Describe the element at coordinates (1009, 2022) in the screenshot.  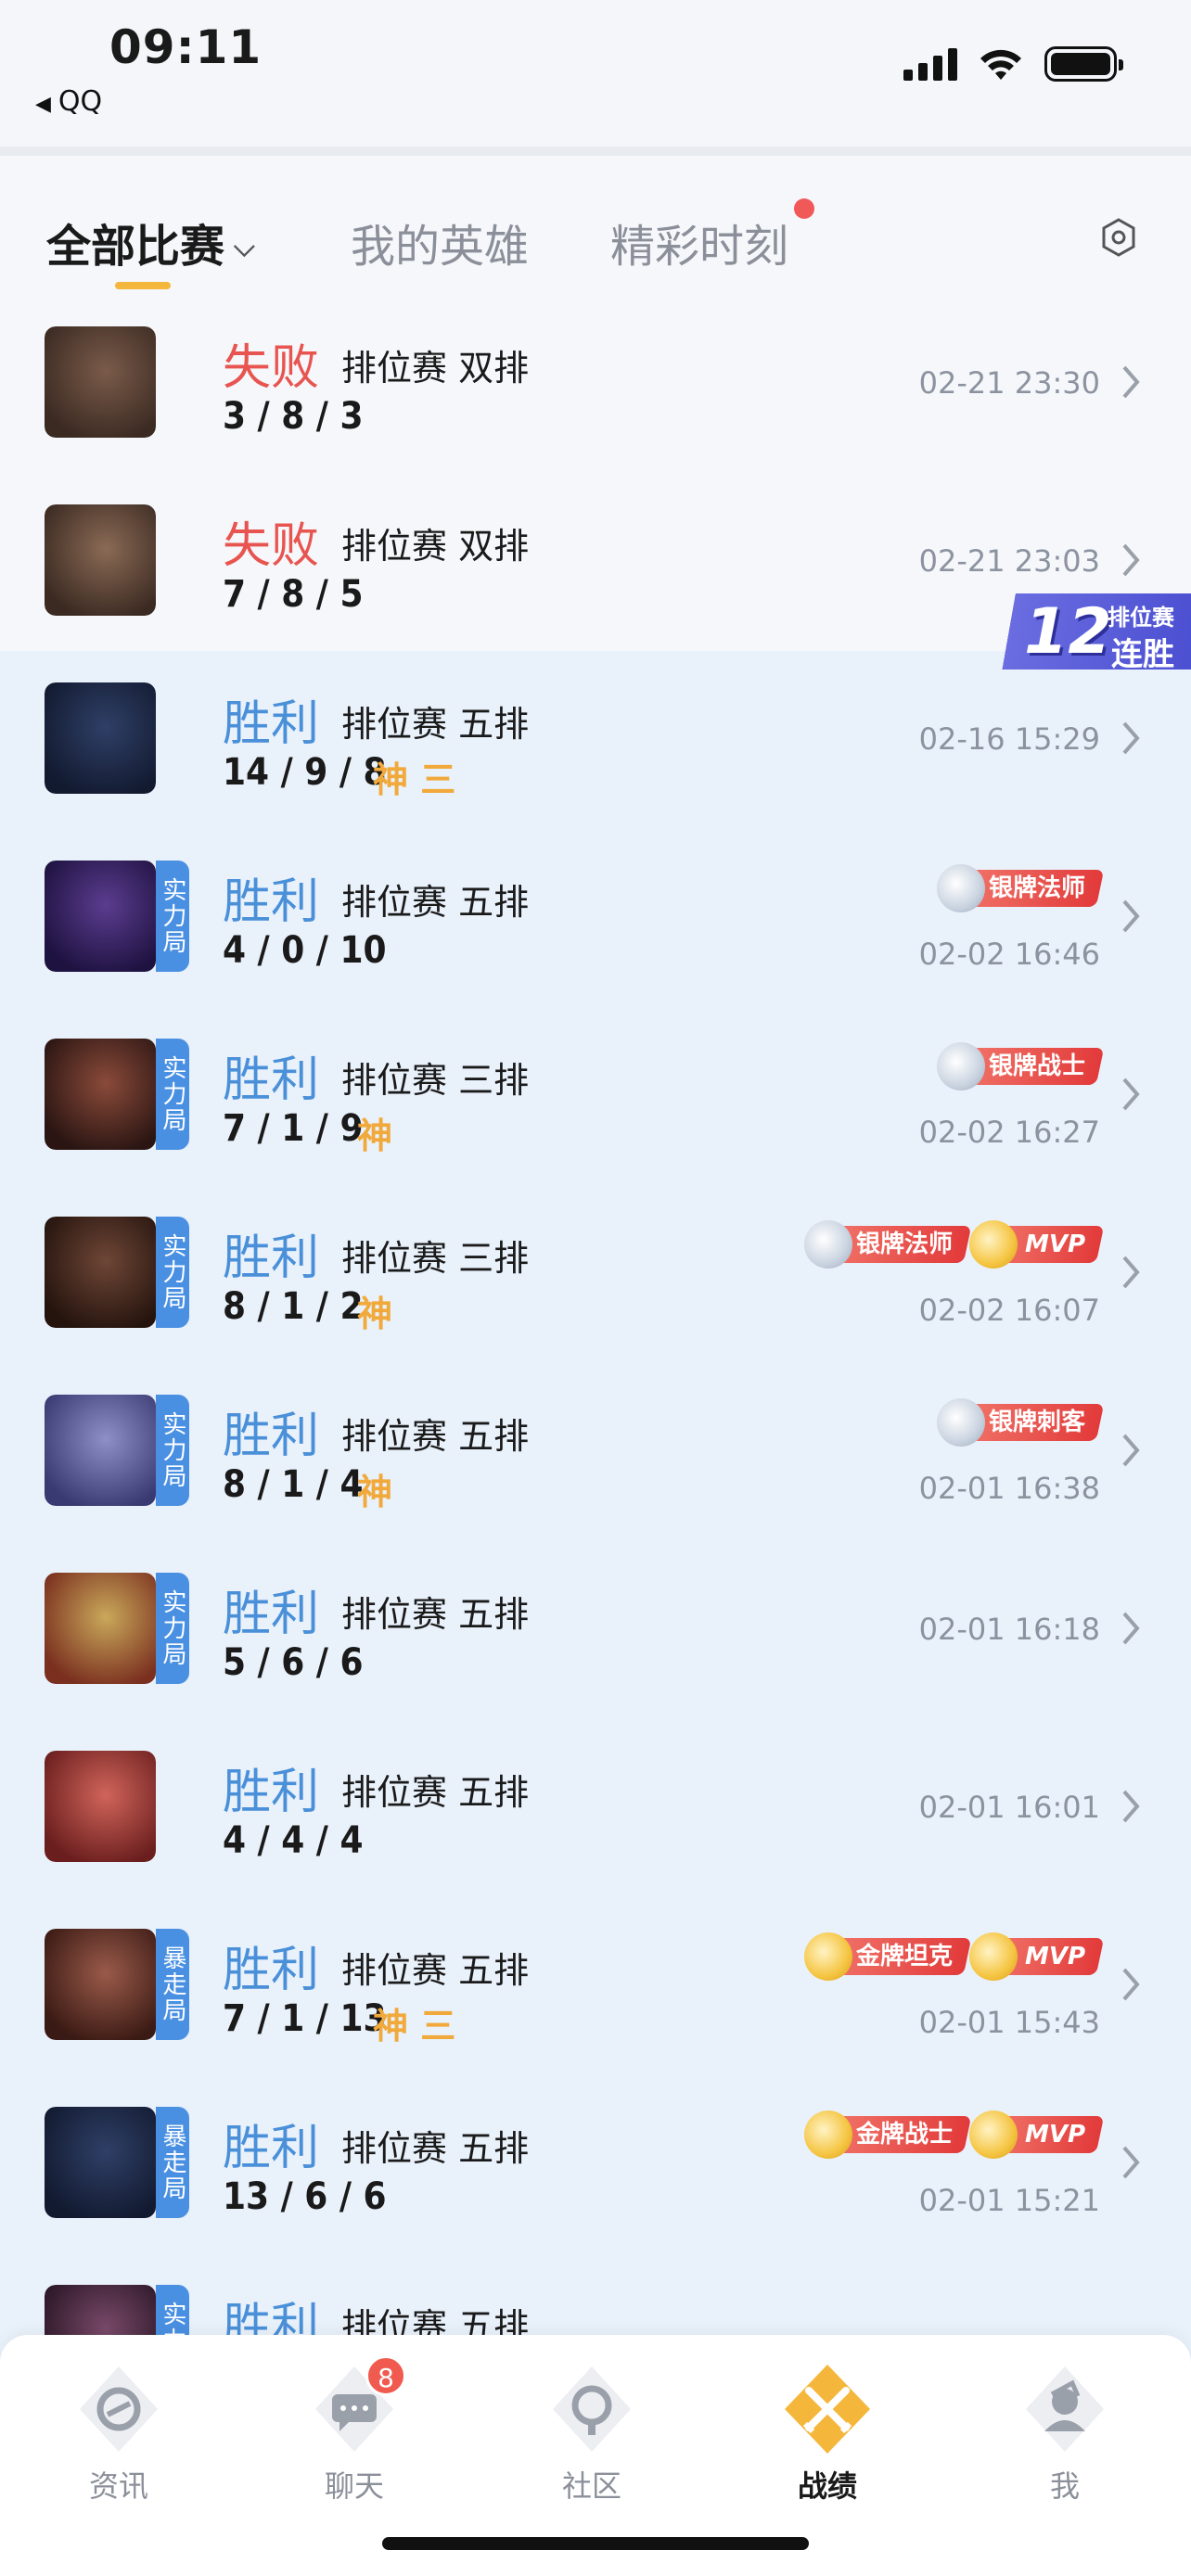
I see `match-datetime: 02-01 15:43` at that location.